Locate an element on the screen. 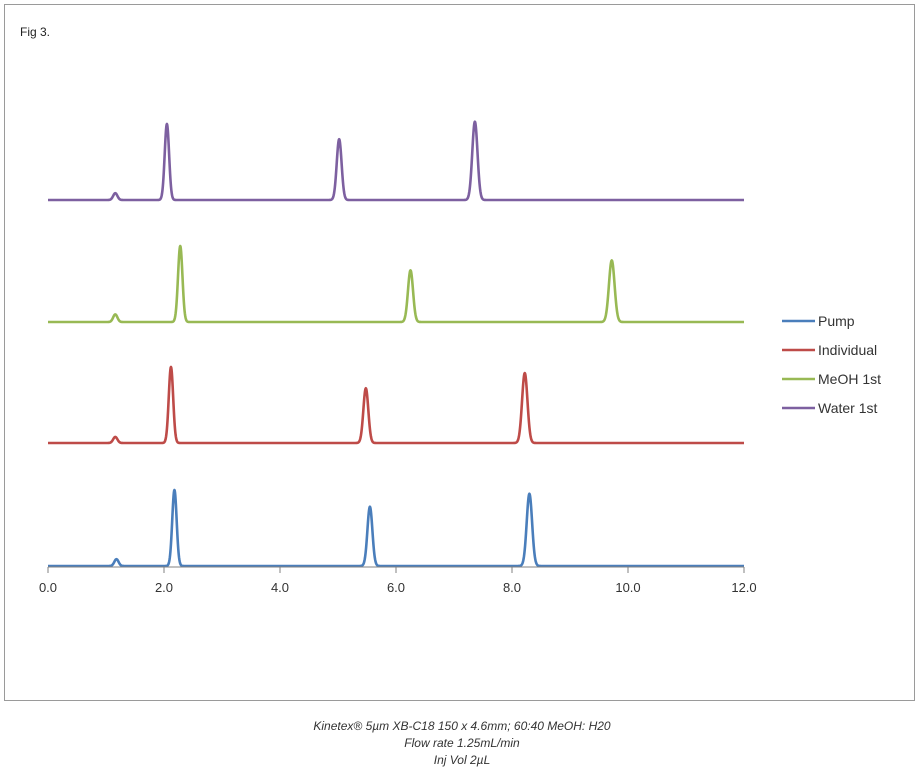 This screenshot has width=924, height=777. series-line-water-1st is located at coordinates (396, 161).